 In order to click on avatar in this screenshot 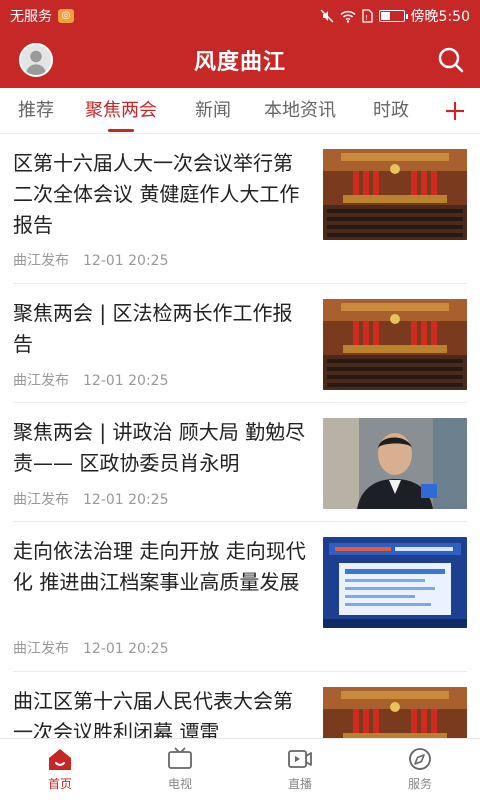, I will do `click(36, 60)`.